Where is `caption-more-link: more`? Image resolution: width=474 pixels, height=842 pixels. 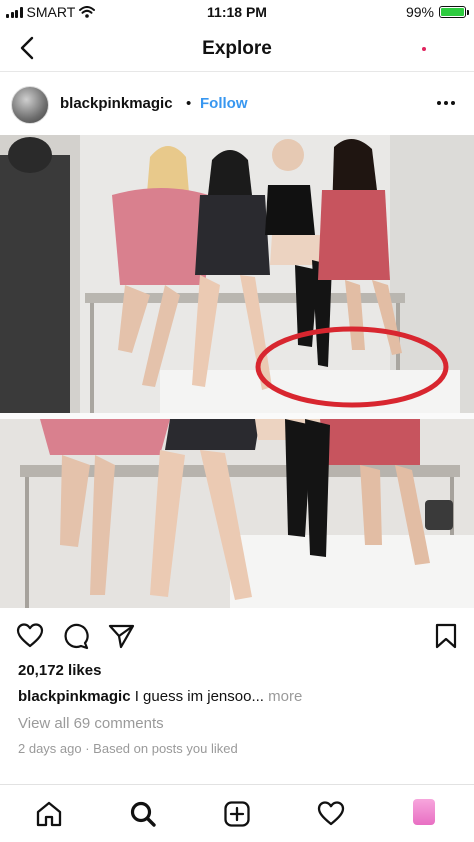
caption-more-link: more is located at coordinates (283, 696).